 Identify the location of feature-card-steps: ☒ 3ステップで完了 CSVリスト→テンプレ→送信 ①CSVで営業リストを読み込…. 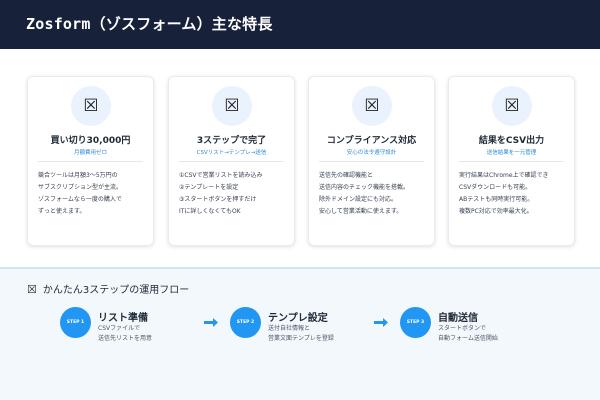
(231, 161).